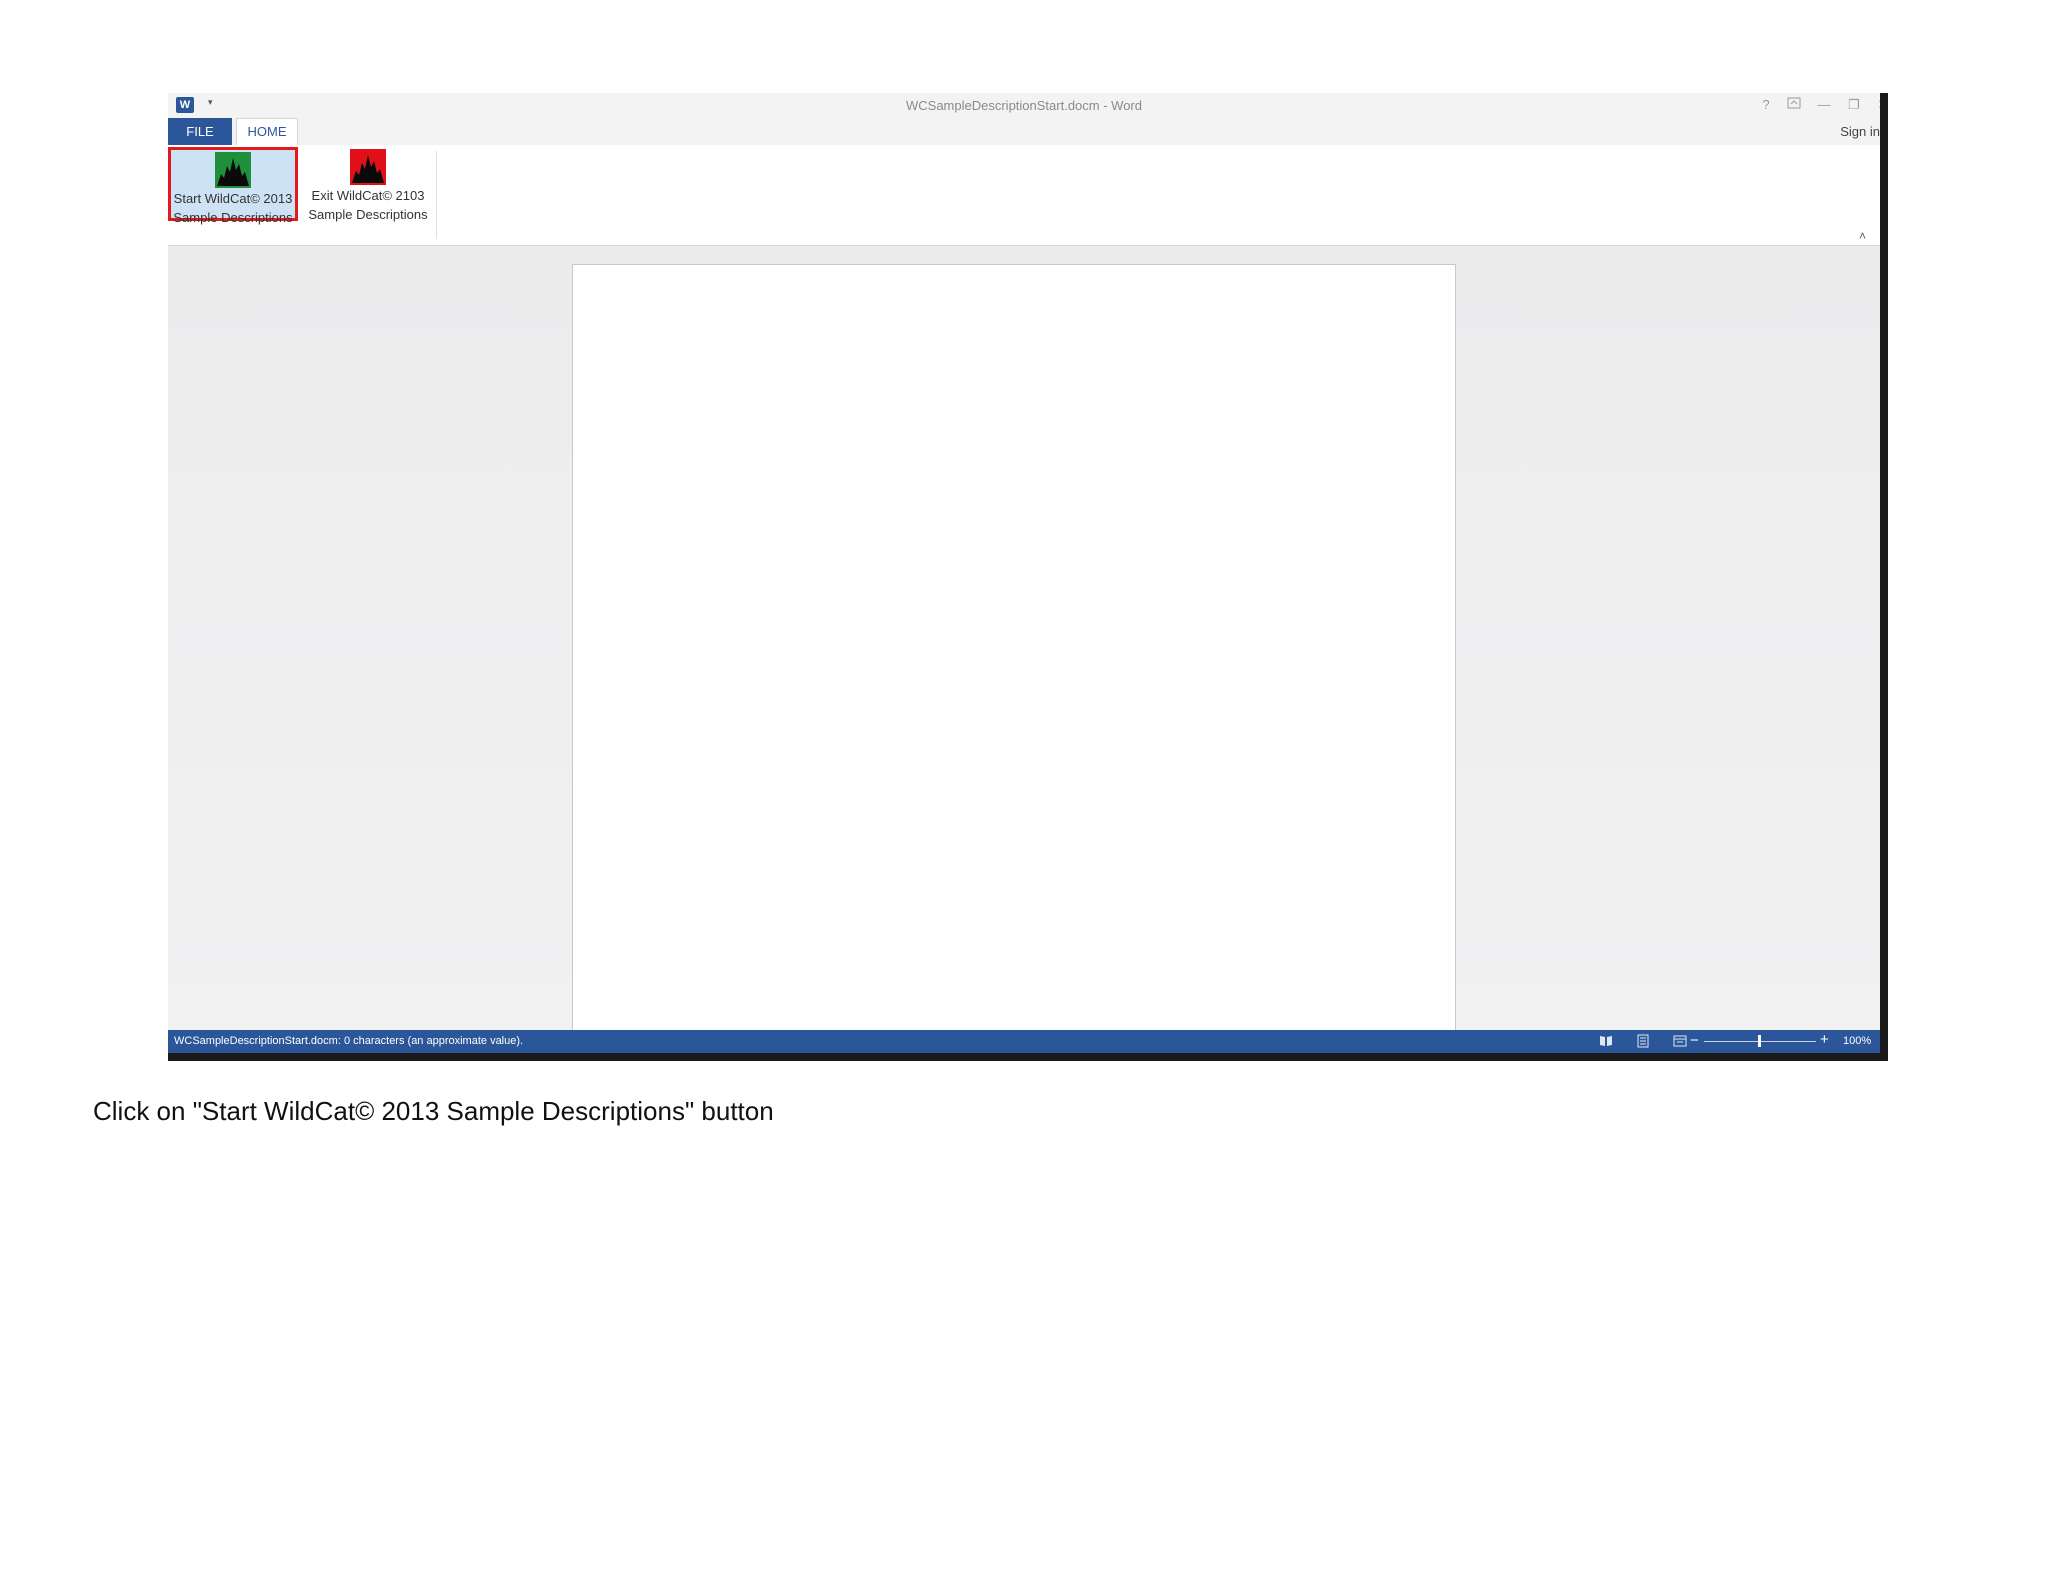 This screenshot has width=2048, height=1582. I want to click on exit-button-label-line2: Sample Descriptions, so click(368, 214).